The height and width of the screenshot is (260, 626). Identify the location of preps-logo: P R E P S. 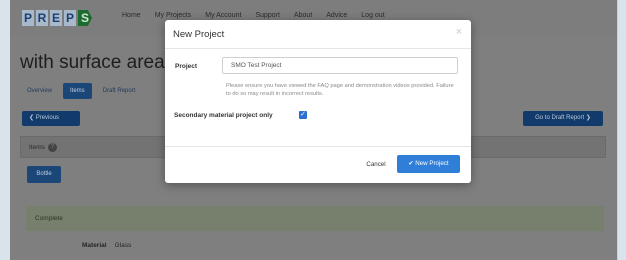
(57, 18).